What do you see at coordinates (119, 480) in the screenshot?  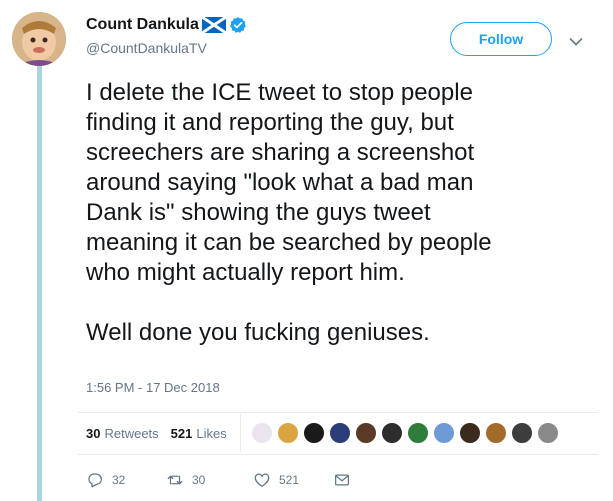 I see `reply-count: 32` at bounding box center [119, 480].